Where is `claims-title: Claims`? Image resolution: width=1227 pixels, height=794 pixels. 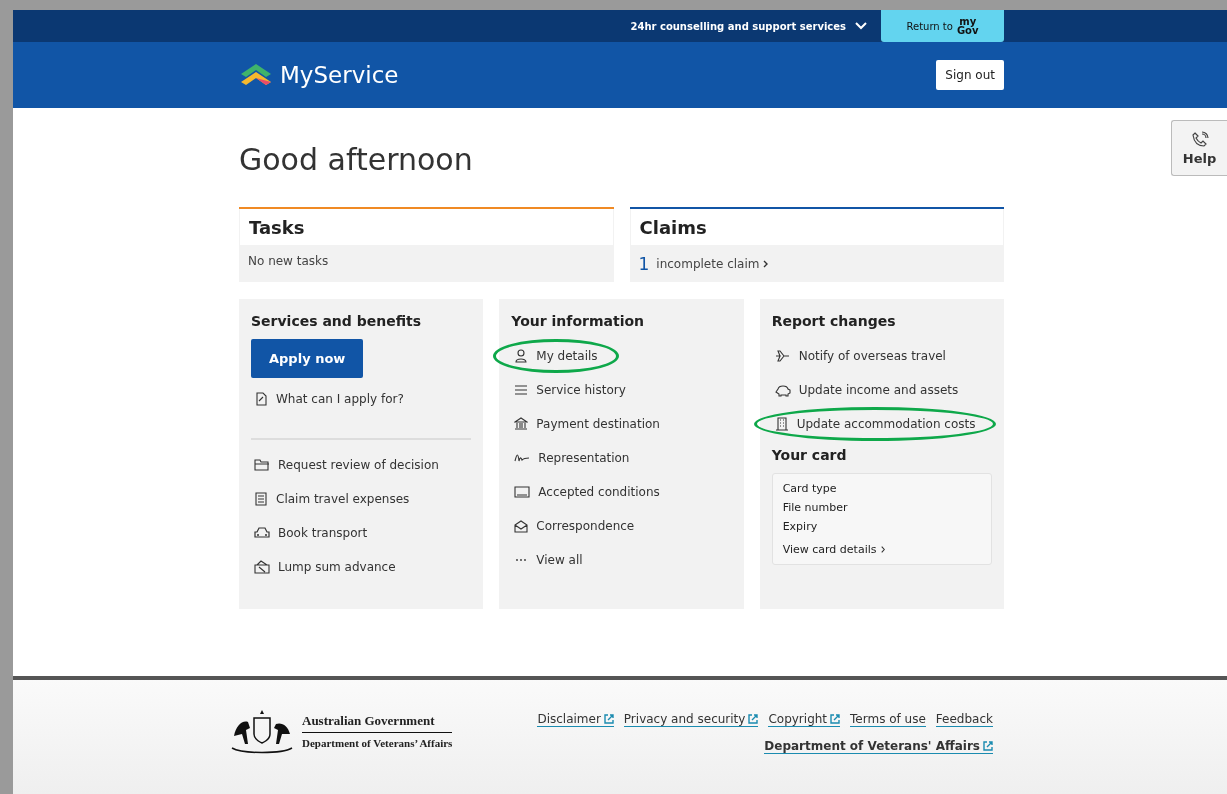
claims-title: Claims is located at coordinates (673, 227).